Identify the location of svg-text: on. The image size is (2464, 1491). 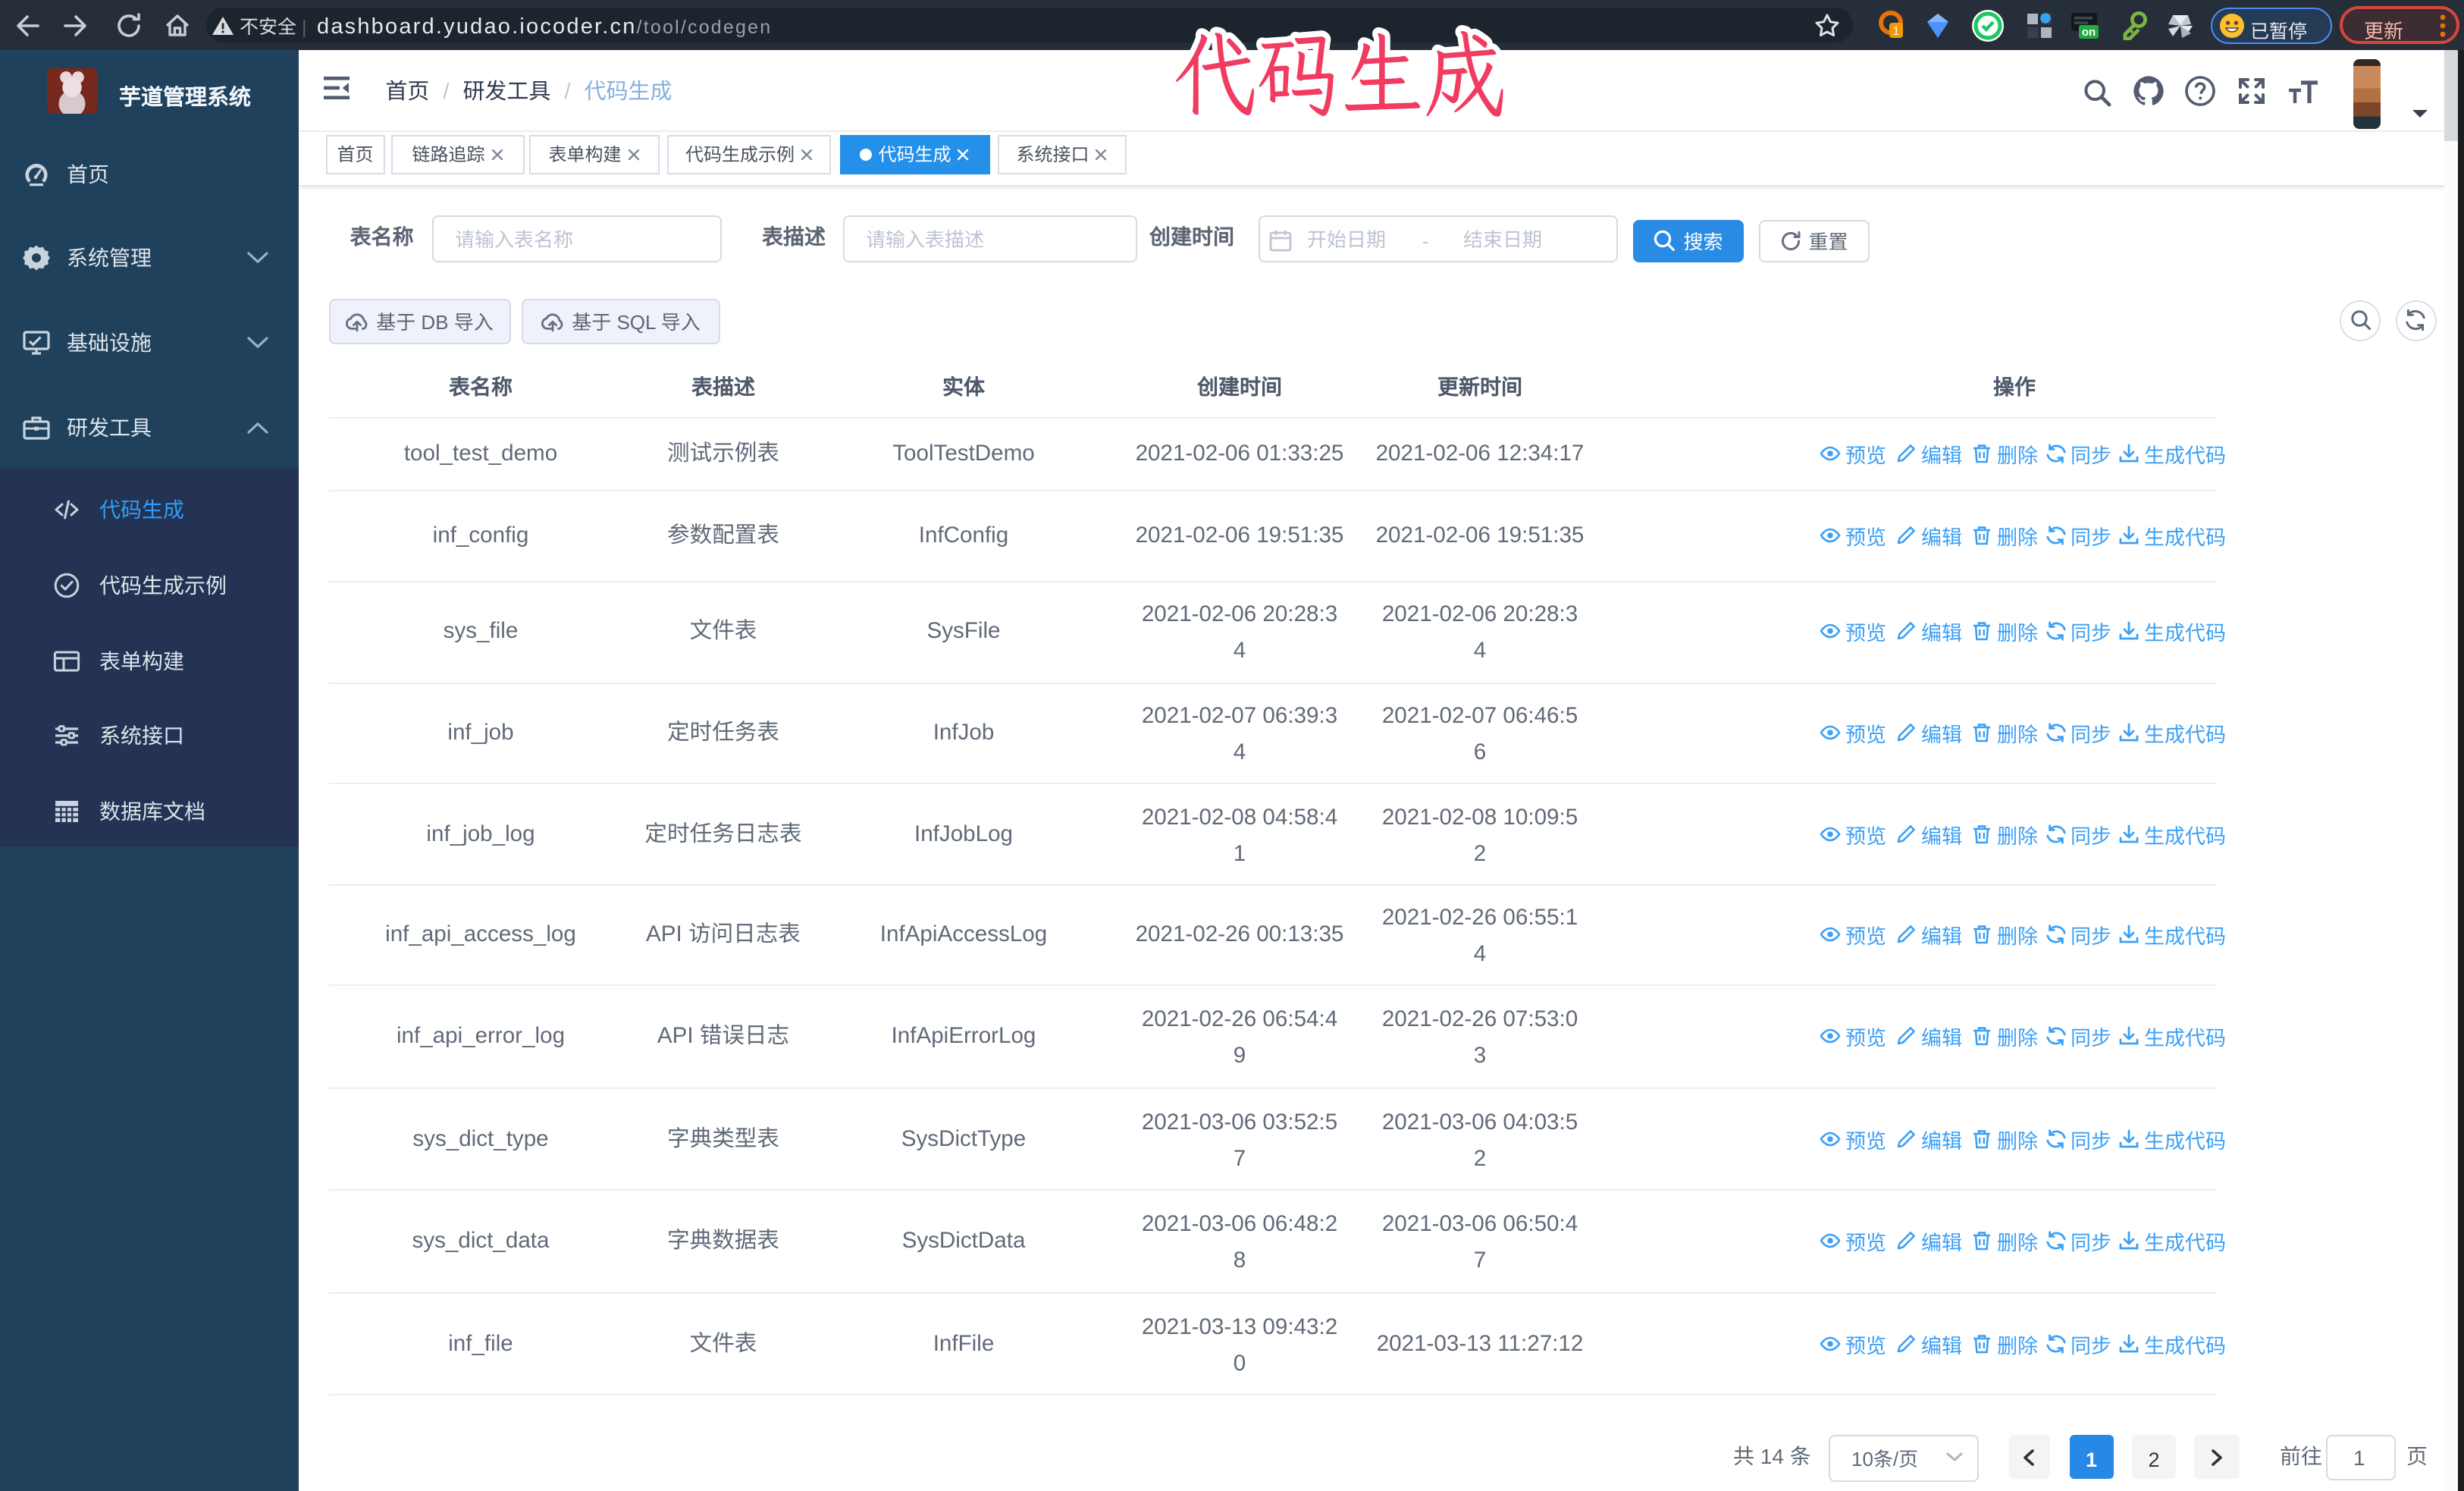
(2089, 32).